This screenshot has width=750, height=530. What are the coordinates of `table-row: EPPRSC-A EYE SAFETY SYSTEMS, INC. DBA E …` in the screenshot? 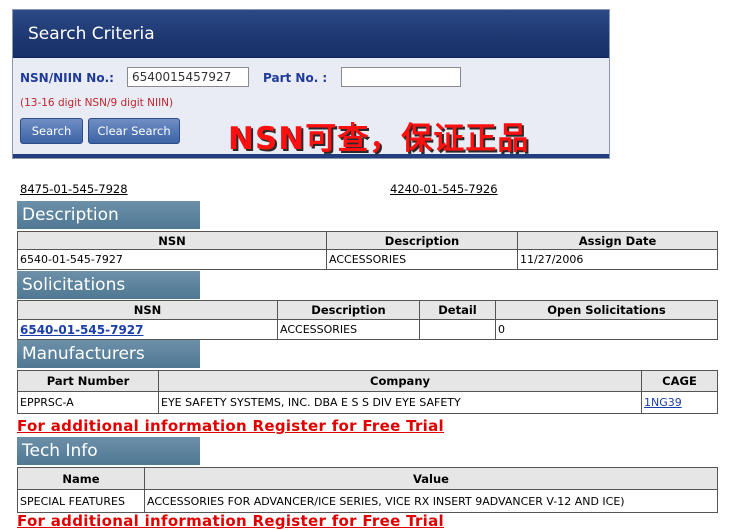 It's located at (367, 402).